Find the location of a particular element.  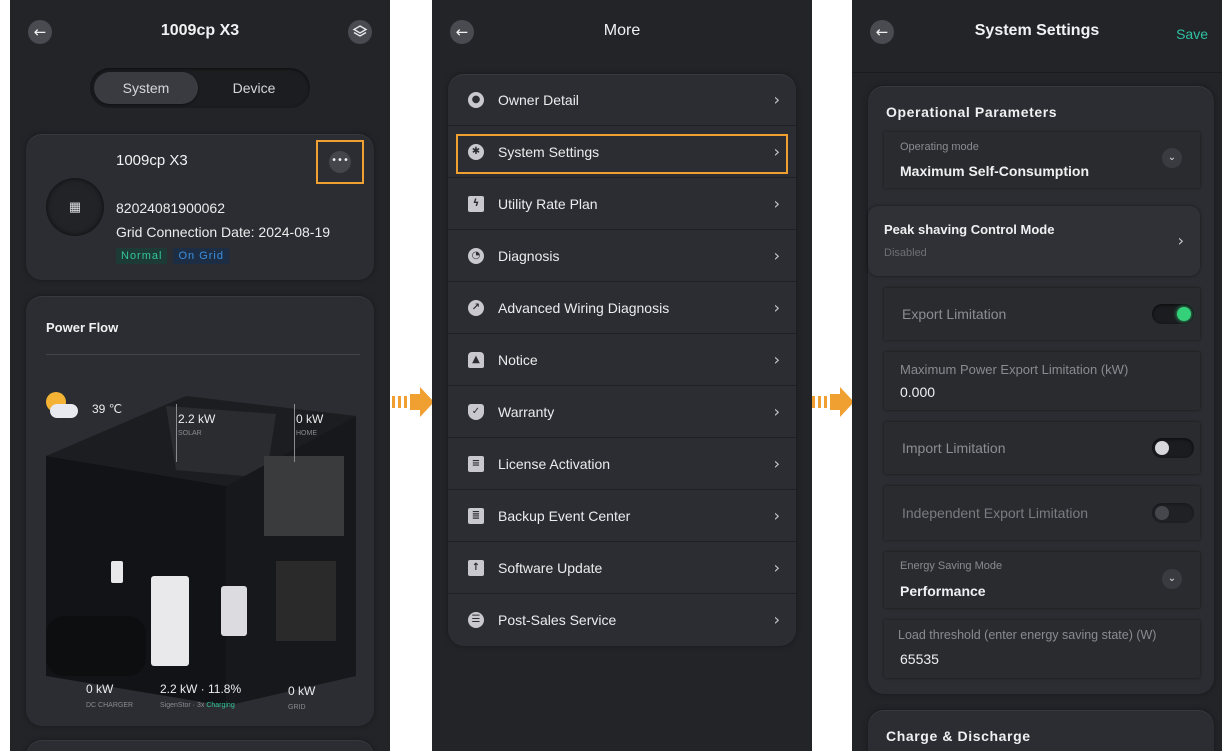

home-label: HOME is located at coordinates (306, 433).